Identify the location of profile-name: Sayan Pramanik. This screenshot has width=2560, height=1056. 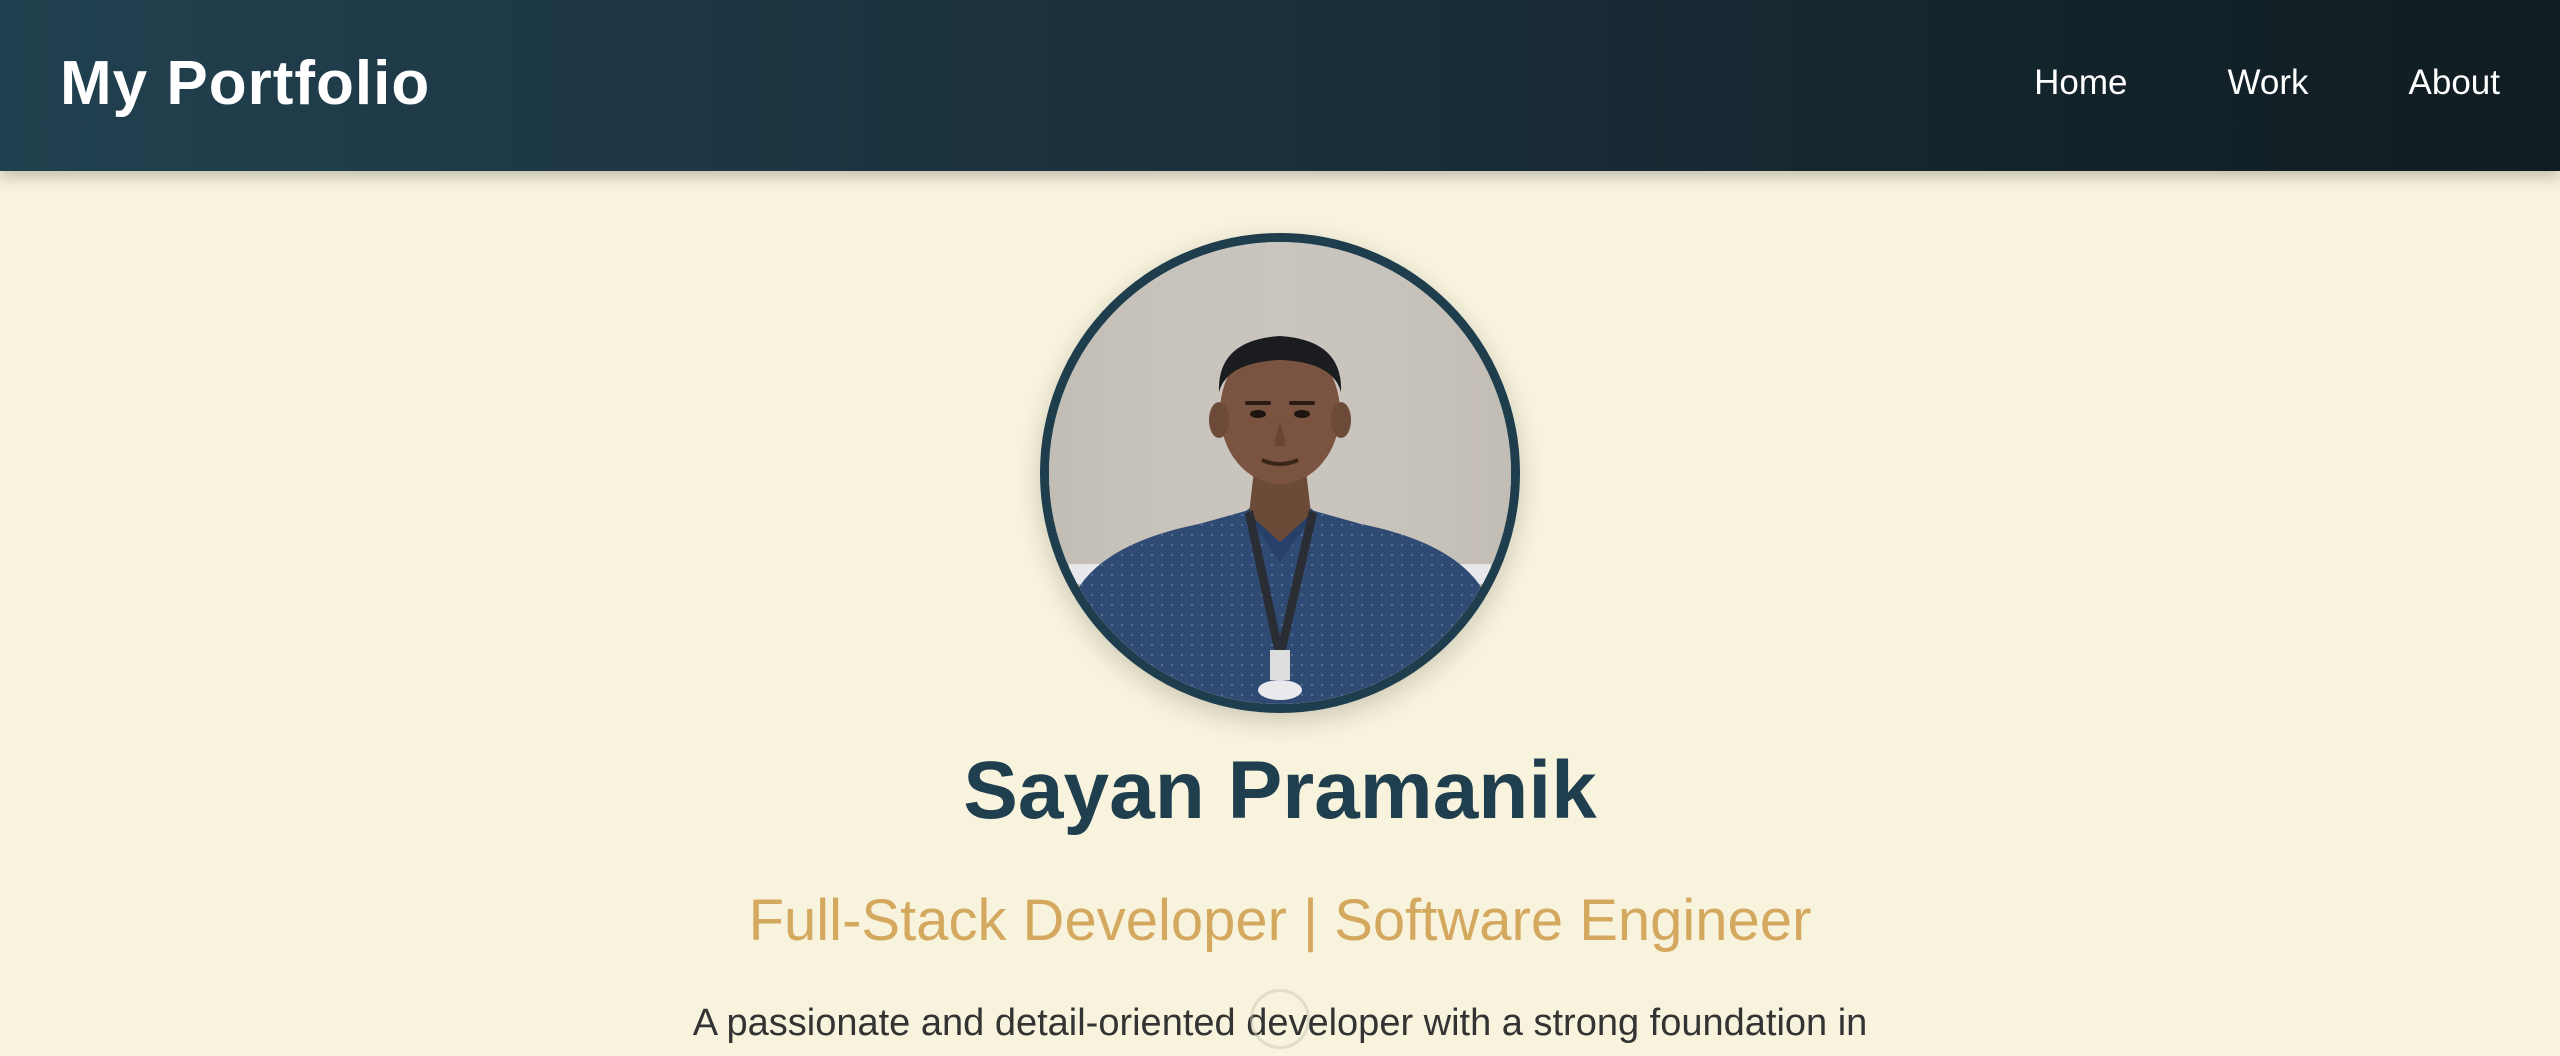
(1280, 790).